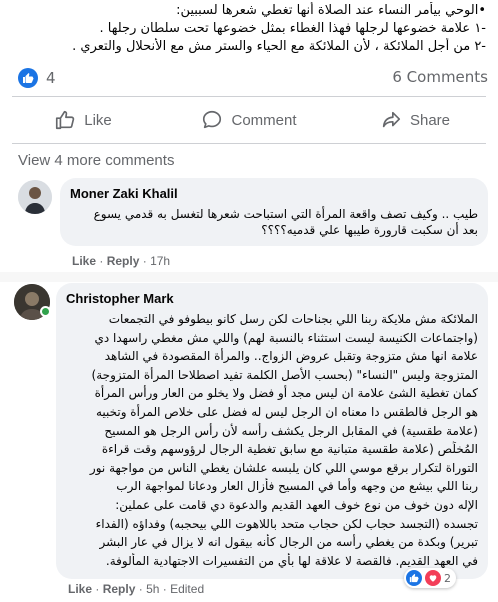 The height and width of the screenshot is (602, 498). Describe the element at coordinates (447, 578) in the screenshot. I see `reaction-count: 2` at that location.